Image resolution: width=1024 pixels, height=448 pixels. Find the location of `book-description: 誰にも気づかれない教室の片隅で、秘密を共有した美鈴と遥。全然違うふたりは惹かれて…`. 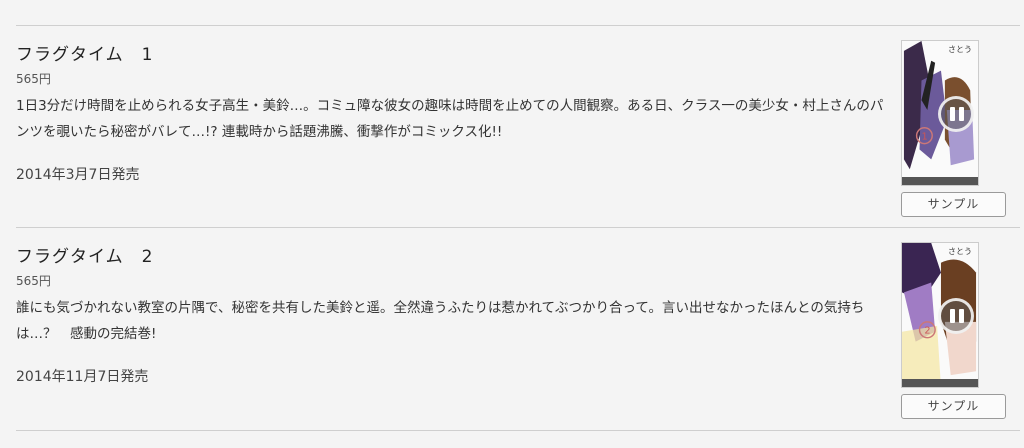

book-description: 誰にも気づかれない教室の片隅で、秘密を共有した美鈴と遥。全然違うふたりは惹かれて… is located at coordinates (440, 321).